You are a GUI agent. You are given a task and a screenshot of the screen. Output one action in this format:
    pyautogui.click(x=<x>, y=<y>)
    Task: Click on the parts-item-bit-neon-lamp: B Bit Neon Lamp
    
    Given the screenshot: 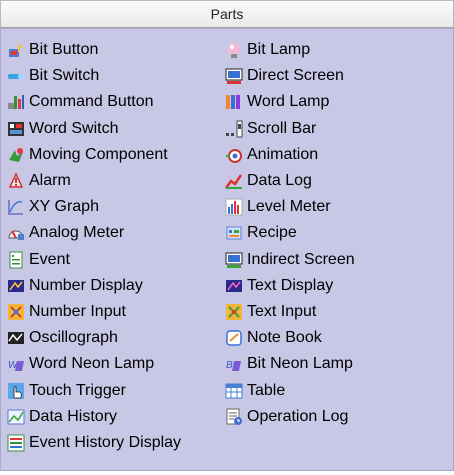 What is the action you would take?
    pyautogui.click(x=290, y=364)
    